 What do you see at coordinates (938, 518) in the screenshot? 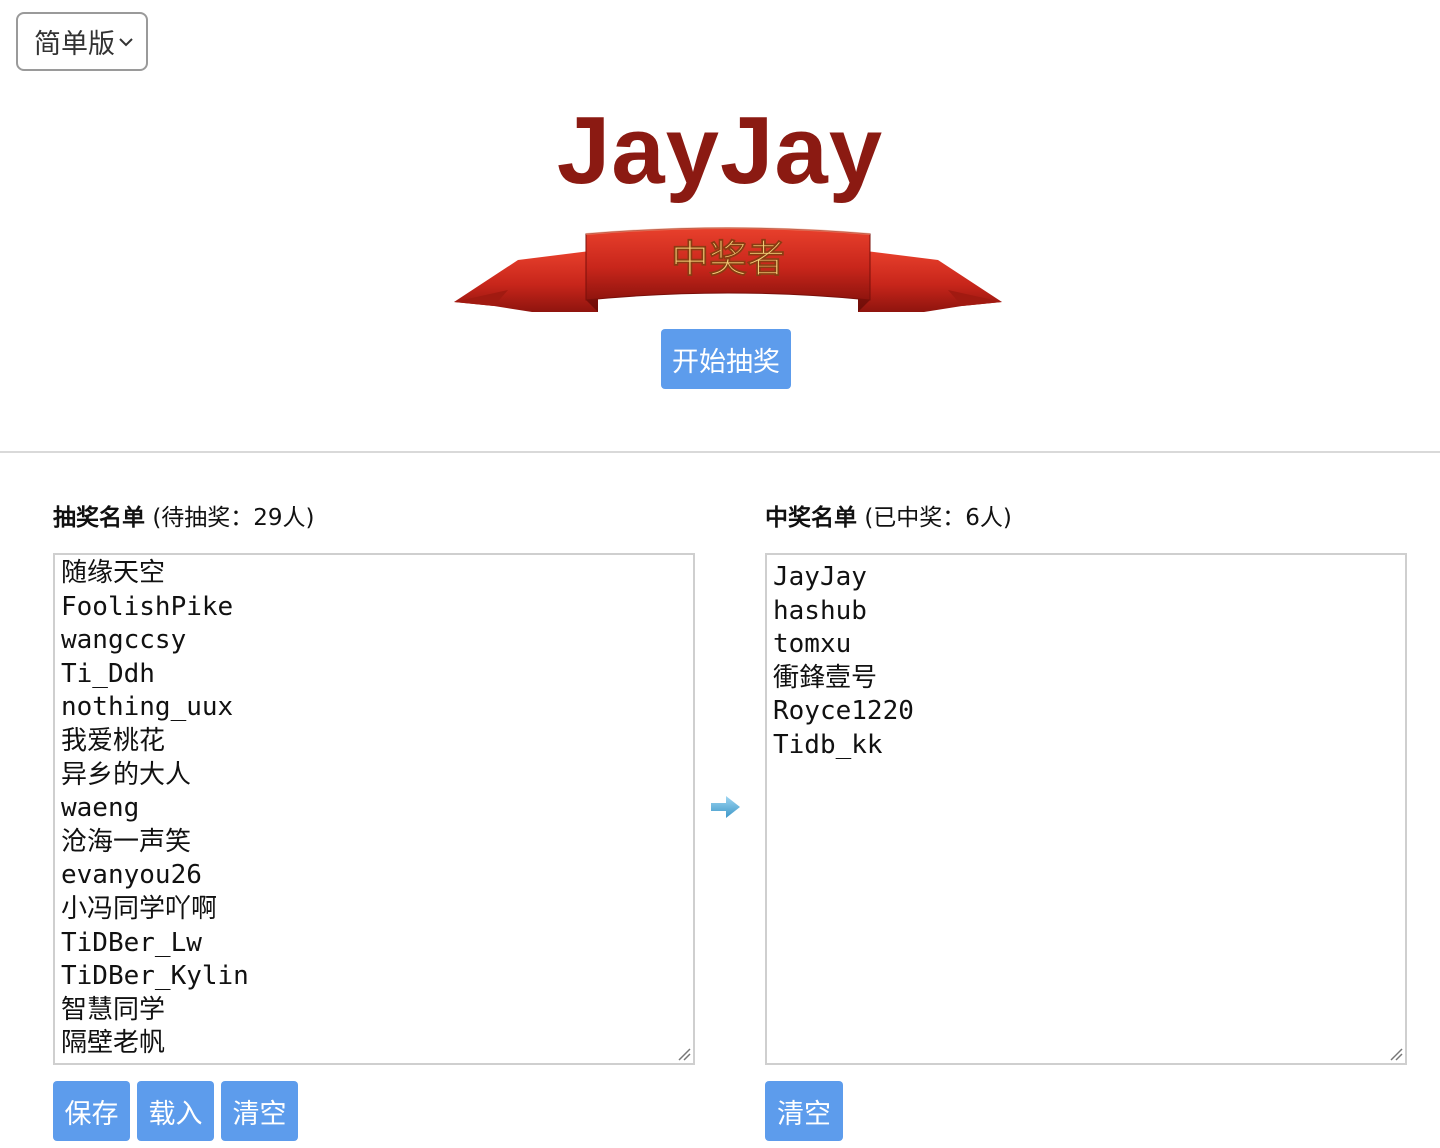
I see `winner-list-count: (已中奖：6人)` at bounding box center [938, 518].